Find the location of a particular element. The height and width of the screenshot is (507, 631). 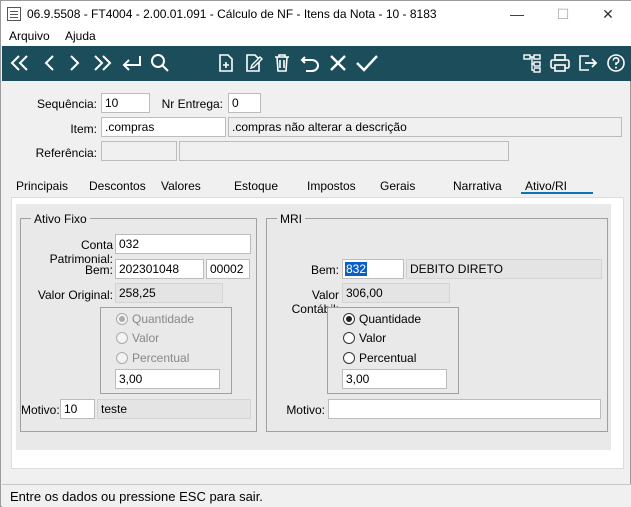

minimize-icon: — is located at coordinates (517, 14).